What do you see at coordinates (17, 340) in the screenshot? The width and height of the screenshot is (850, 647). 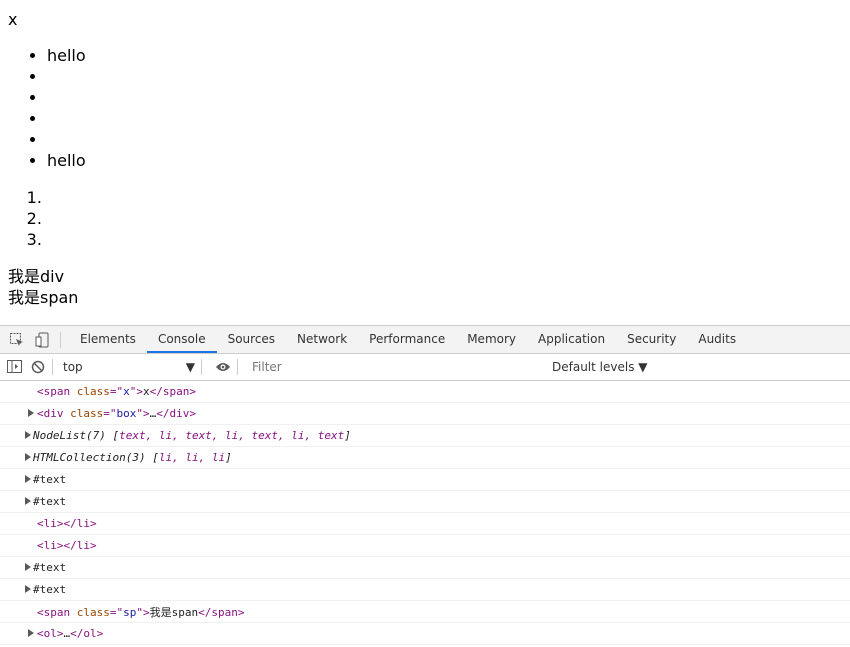 I see `inspect-element-icon` at bounding box center [17, 340].